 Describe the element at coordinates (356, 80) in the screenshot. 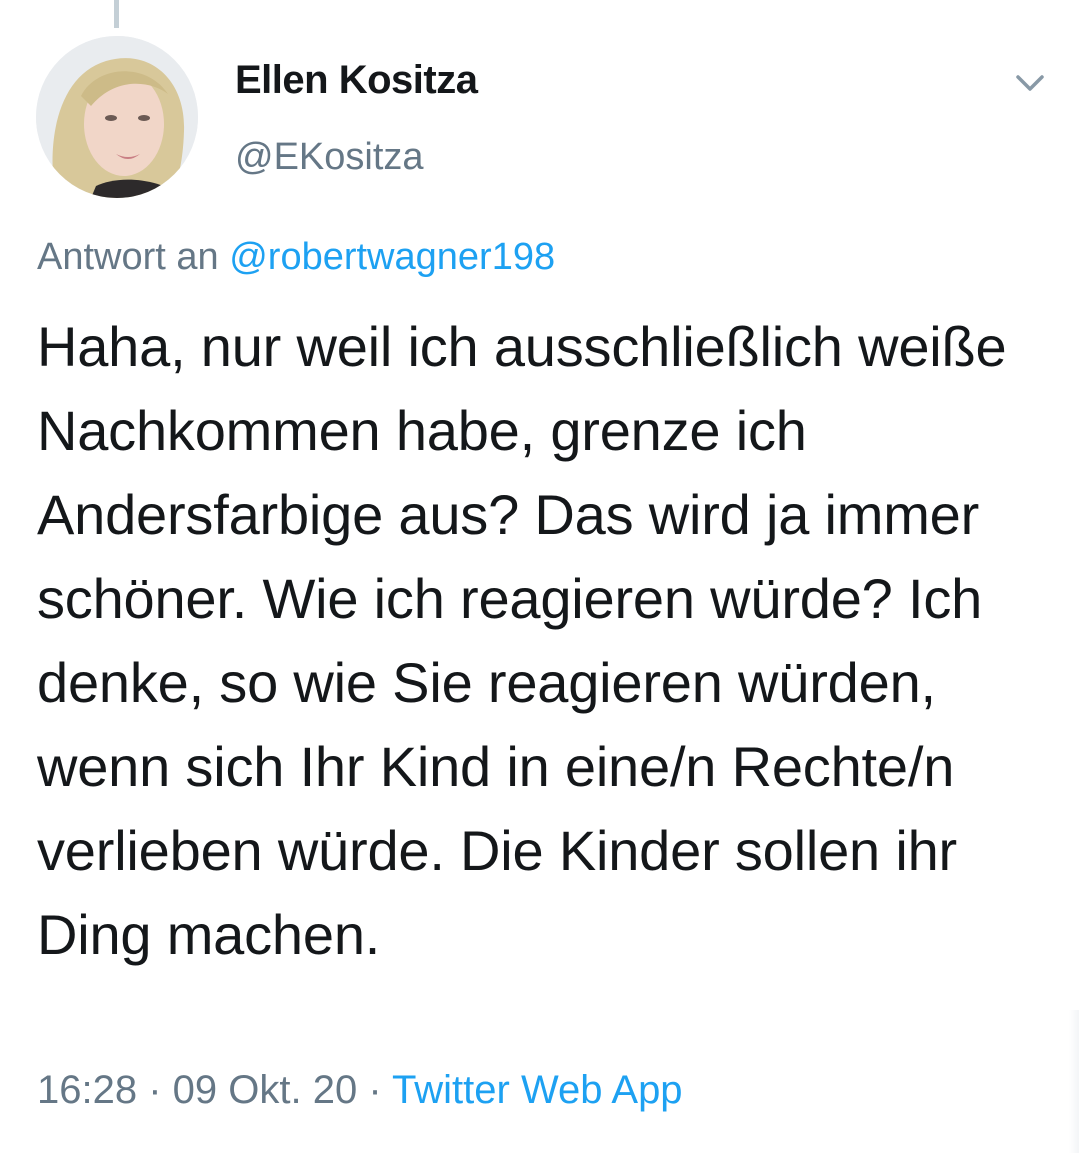

I see `author-display-name: Ellen Kositza` at that location.